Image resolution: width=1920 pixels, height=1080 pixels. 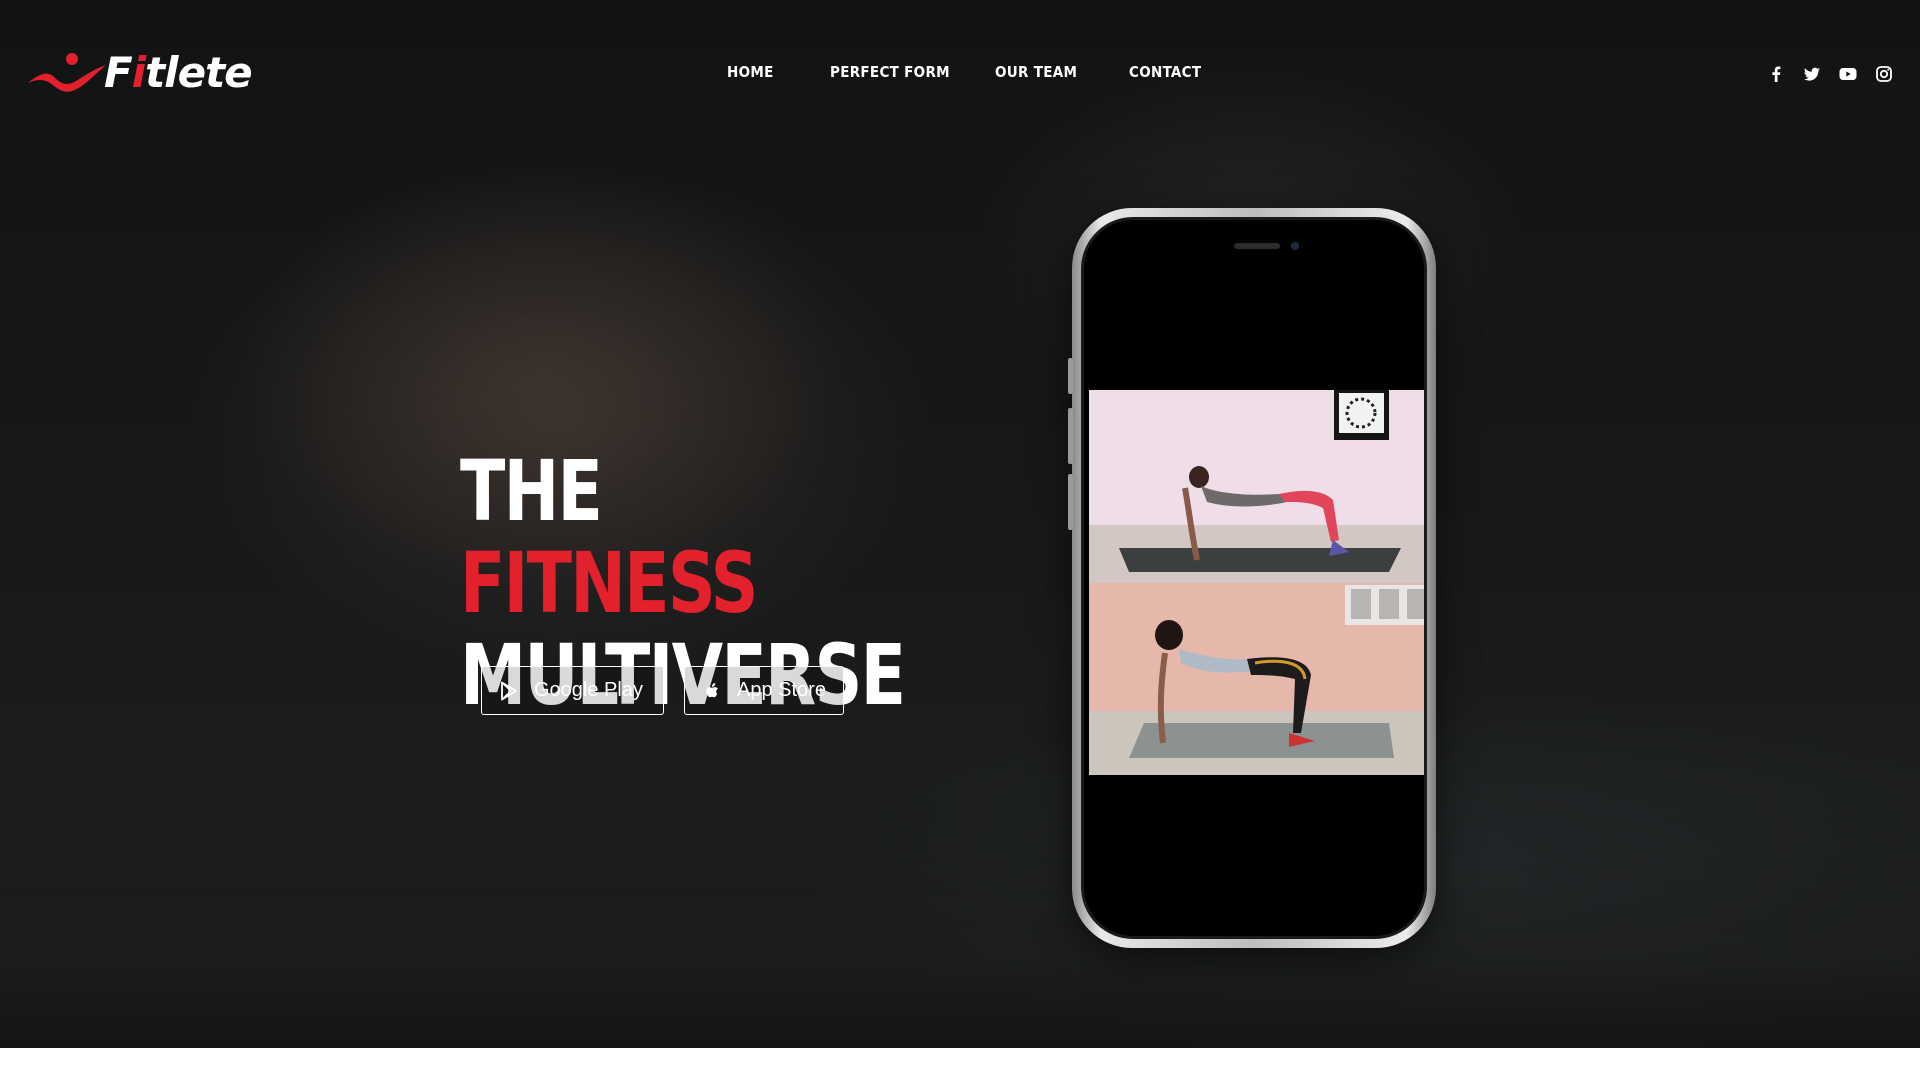 What do you see at coordinates (1295, 246) in the screenshot?
I see `phone-camera` at bounding box center [1295, 246].